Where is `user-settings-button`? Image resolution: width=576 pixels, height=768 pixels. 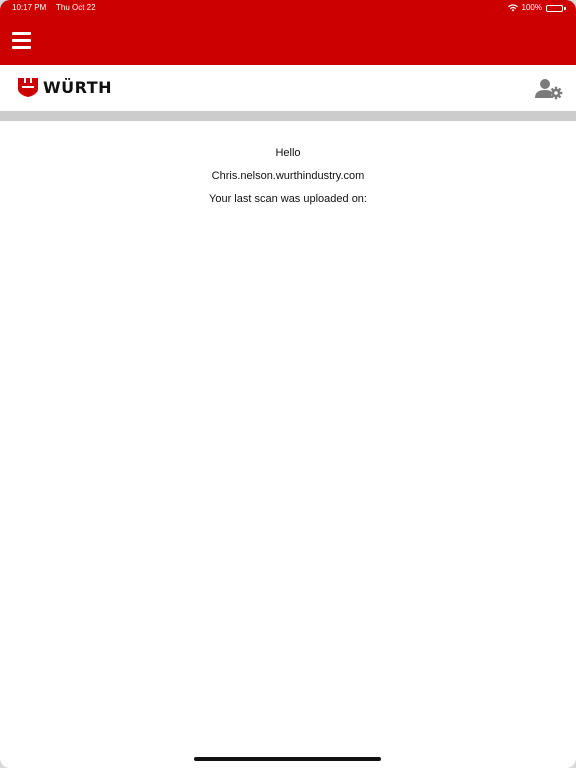 user-settings-button is located at coordinates (549, 89).